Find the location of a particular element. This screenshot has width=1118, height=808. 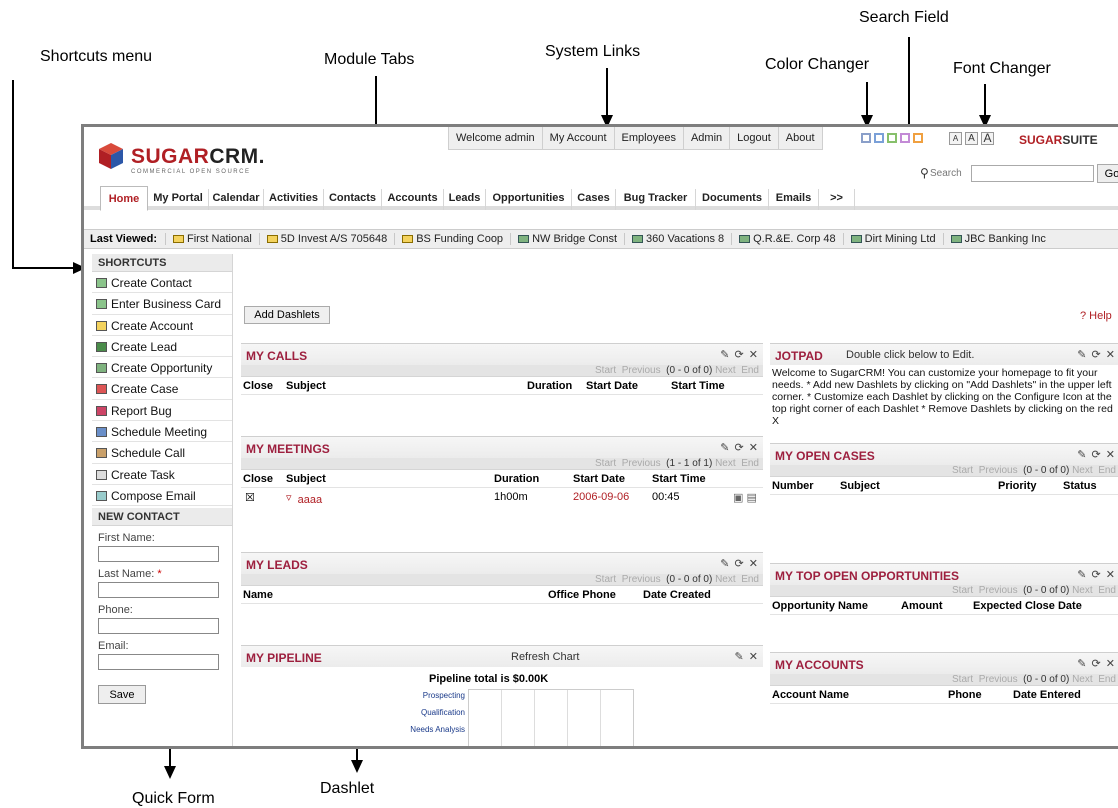

shortcuts-heading: SHORTCUTS is located at coordinates (162, 263).